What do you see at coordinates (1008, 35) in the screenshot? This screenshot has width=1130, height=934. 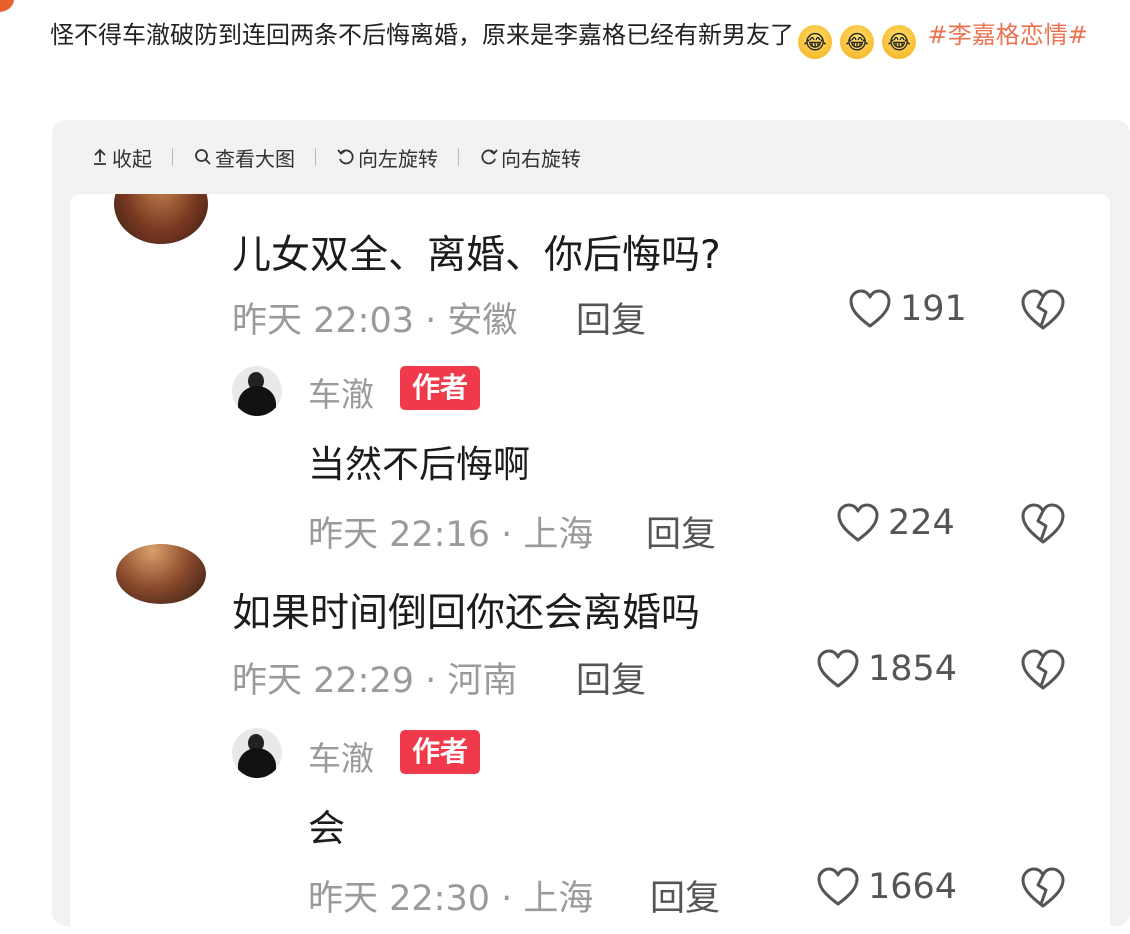 I see `hashtag-link: #李嘉格恋情#` at bounding box center [1008, 35].